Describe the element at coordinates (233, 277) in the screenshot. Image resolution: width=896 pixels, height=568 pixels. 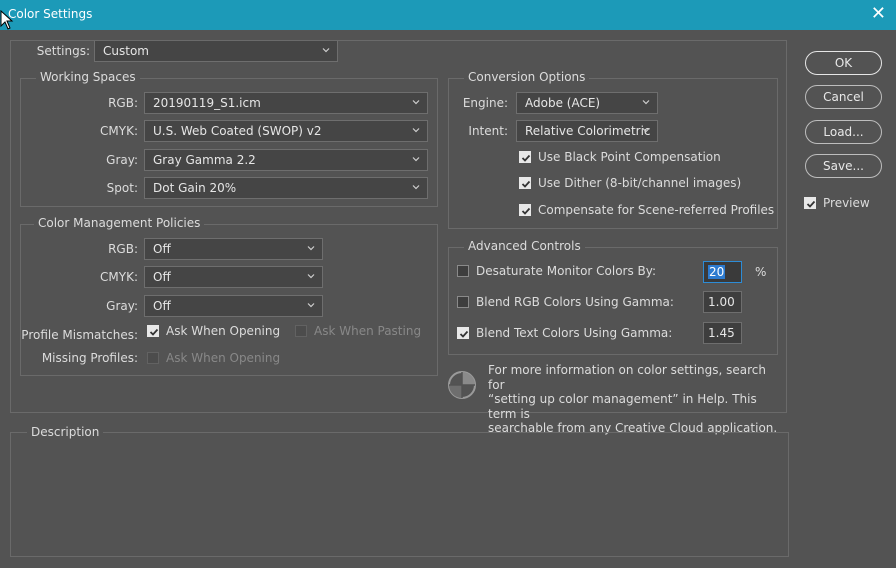
I see `policy-cmyk-select: Off` at that location.